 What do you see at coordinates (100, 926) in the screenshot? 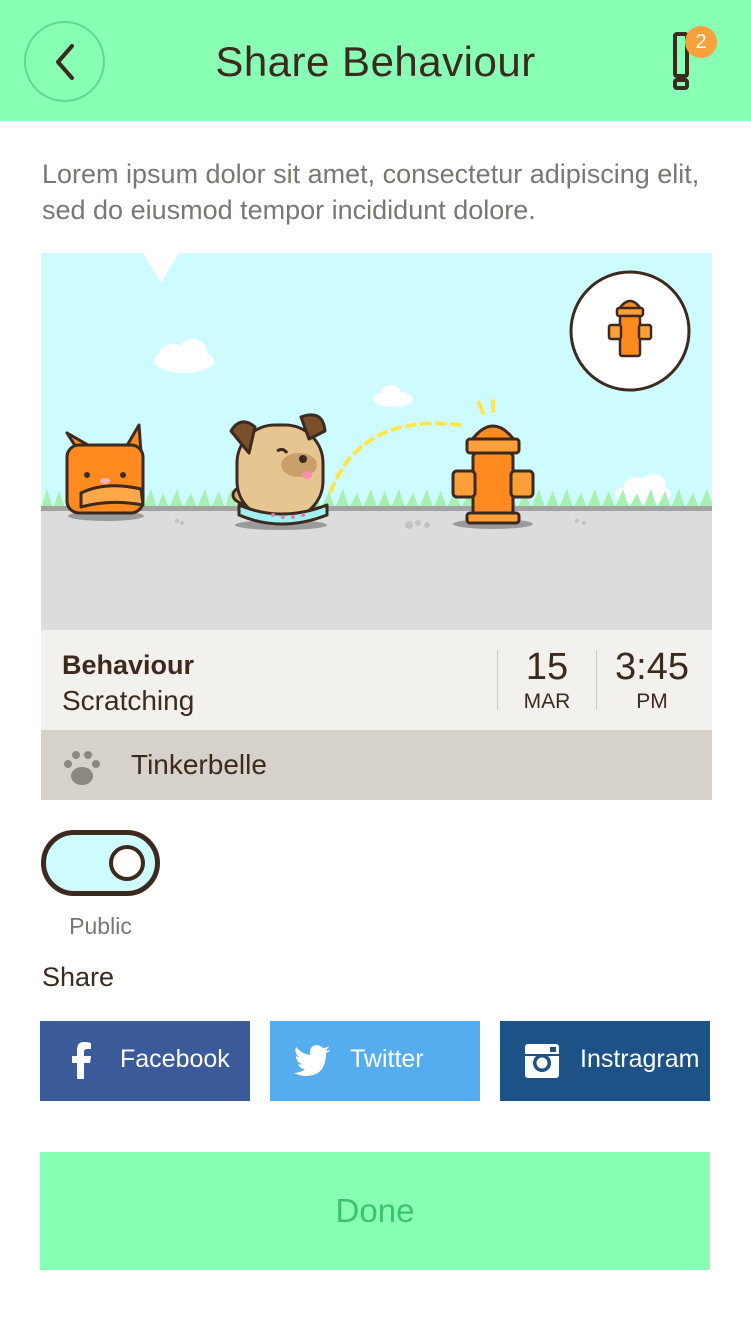
I see `public-label: Public` at bounding box center [100, 926].